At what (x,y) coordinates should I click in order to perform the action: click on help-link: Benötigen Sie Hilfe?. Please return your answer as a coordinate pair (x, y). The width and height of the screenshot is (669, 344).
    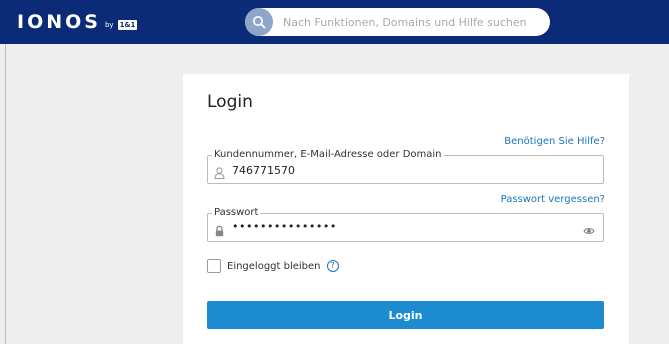
    Looking at the image, I should click on (554, 141).